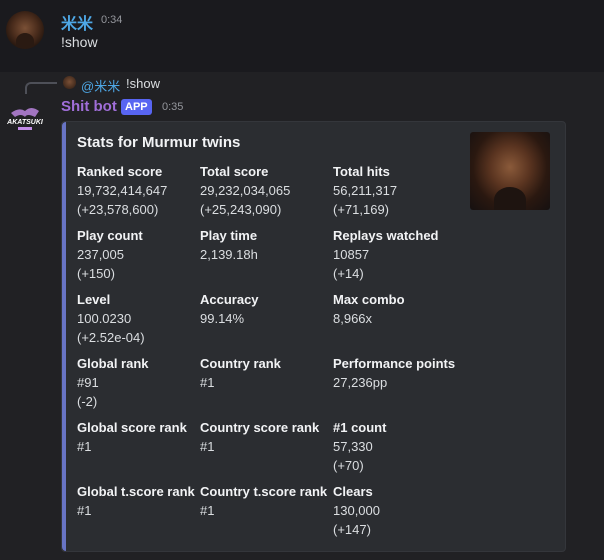  Describe the element at coordinates (353, 318) in the screenshot. I see `field-value: 8,966x` at that location.